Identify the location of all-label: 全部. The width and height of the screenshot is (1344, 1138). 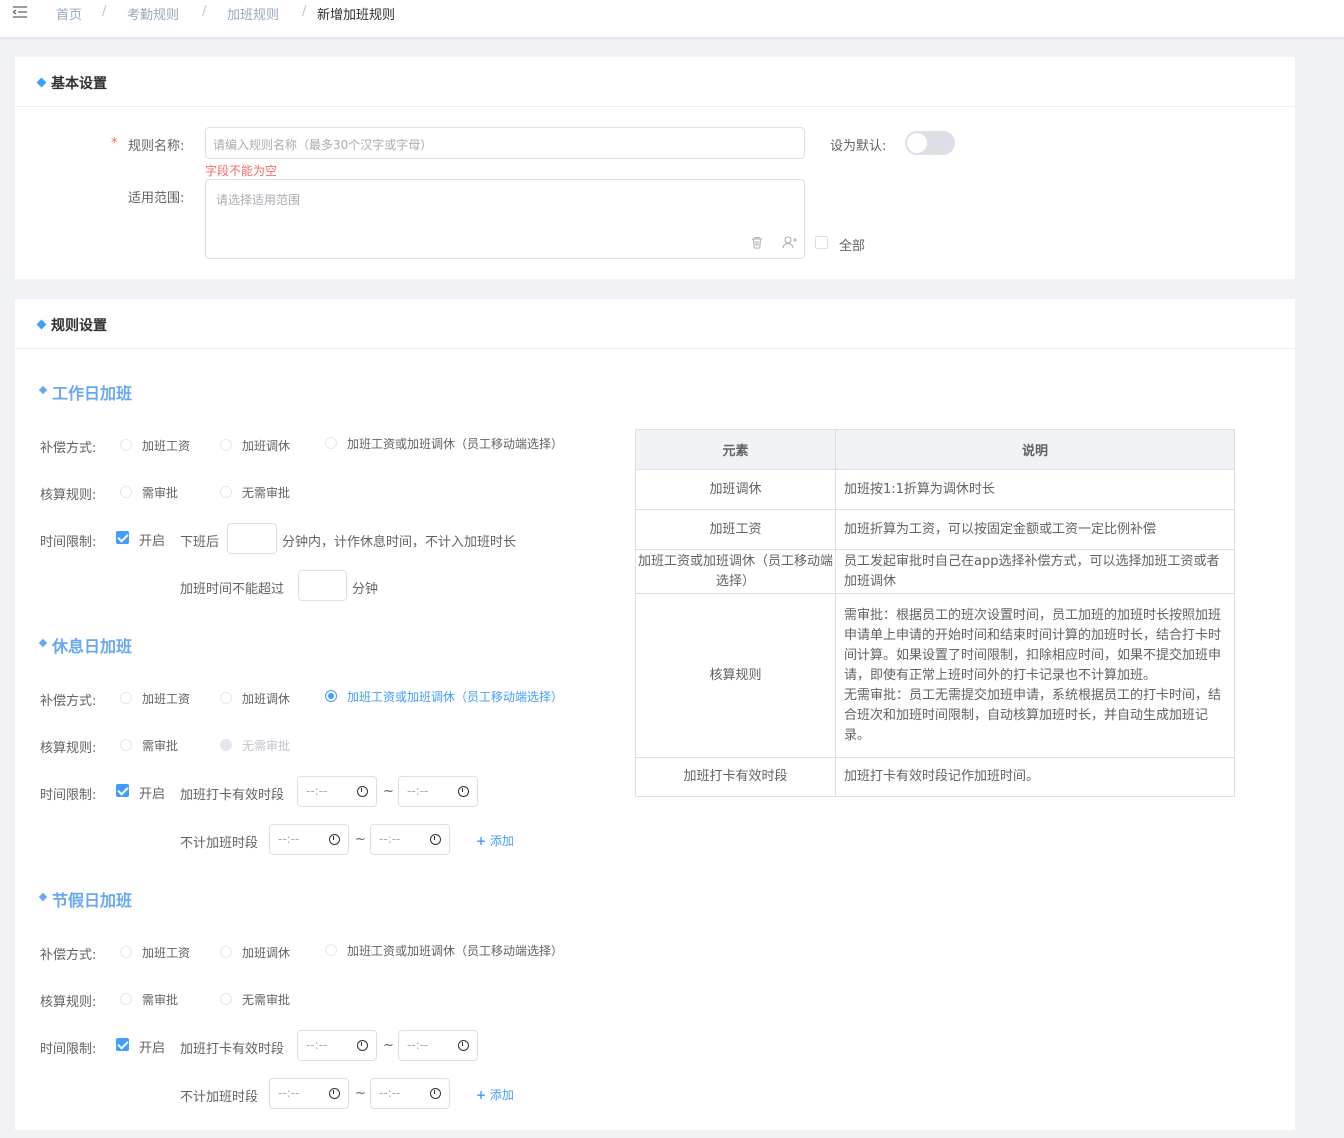
(852, 246).